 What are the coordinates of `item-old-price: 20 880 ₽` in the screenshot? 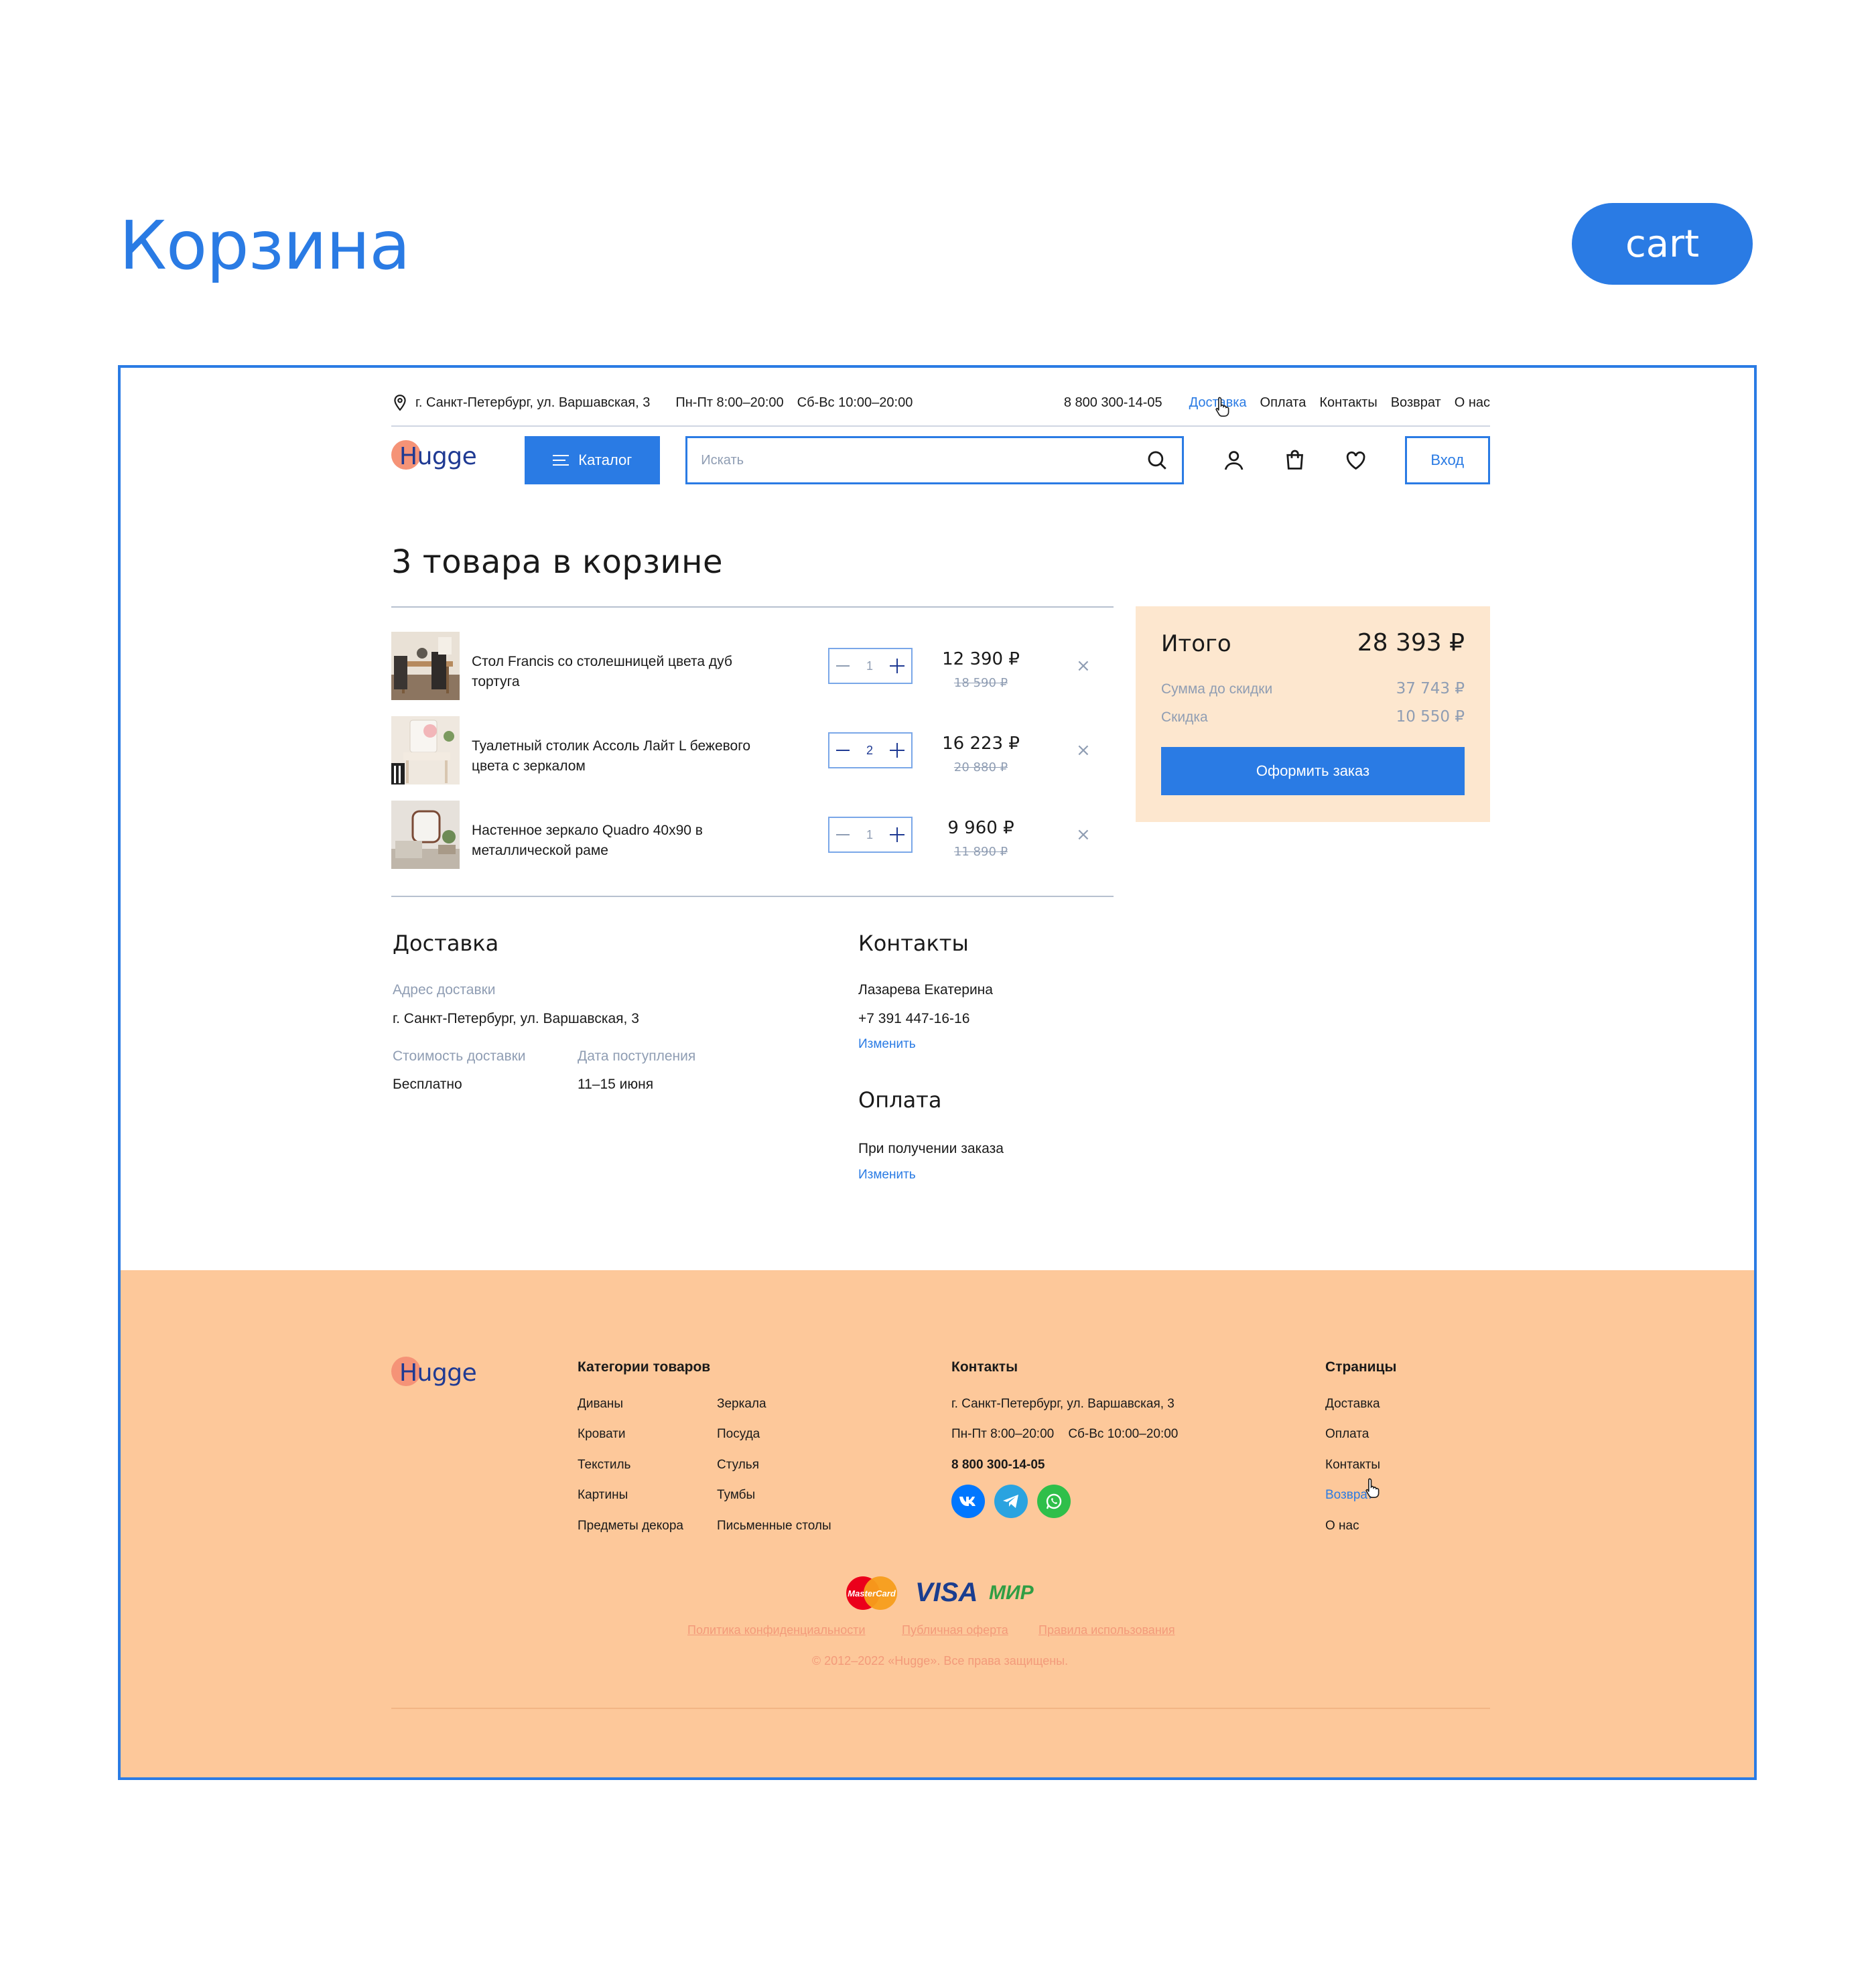 It's located at (981, 767).